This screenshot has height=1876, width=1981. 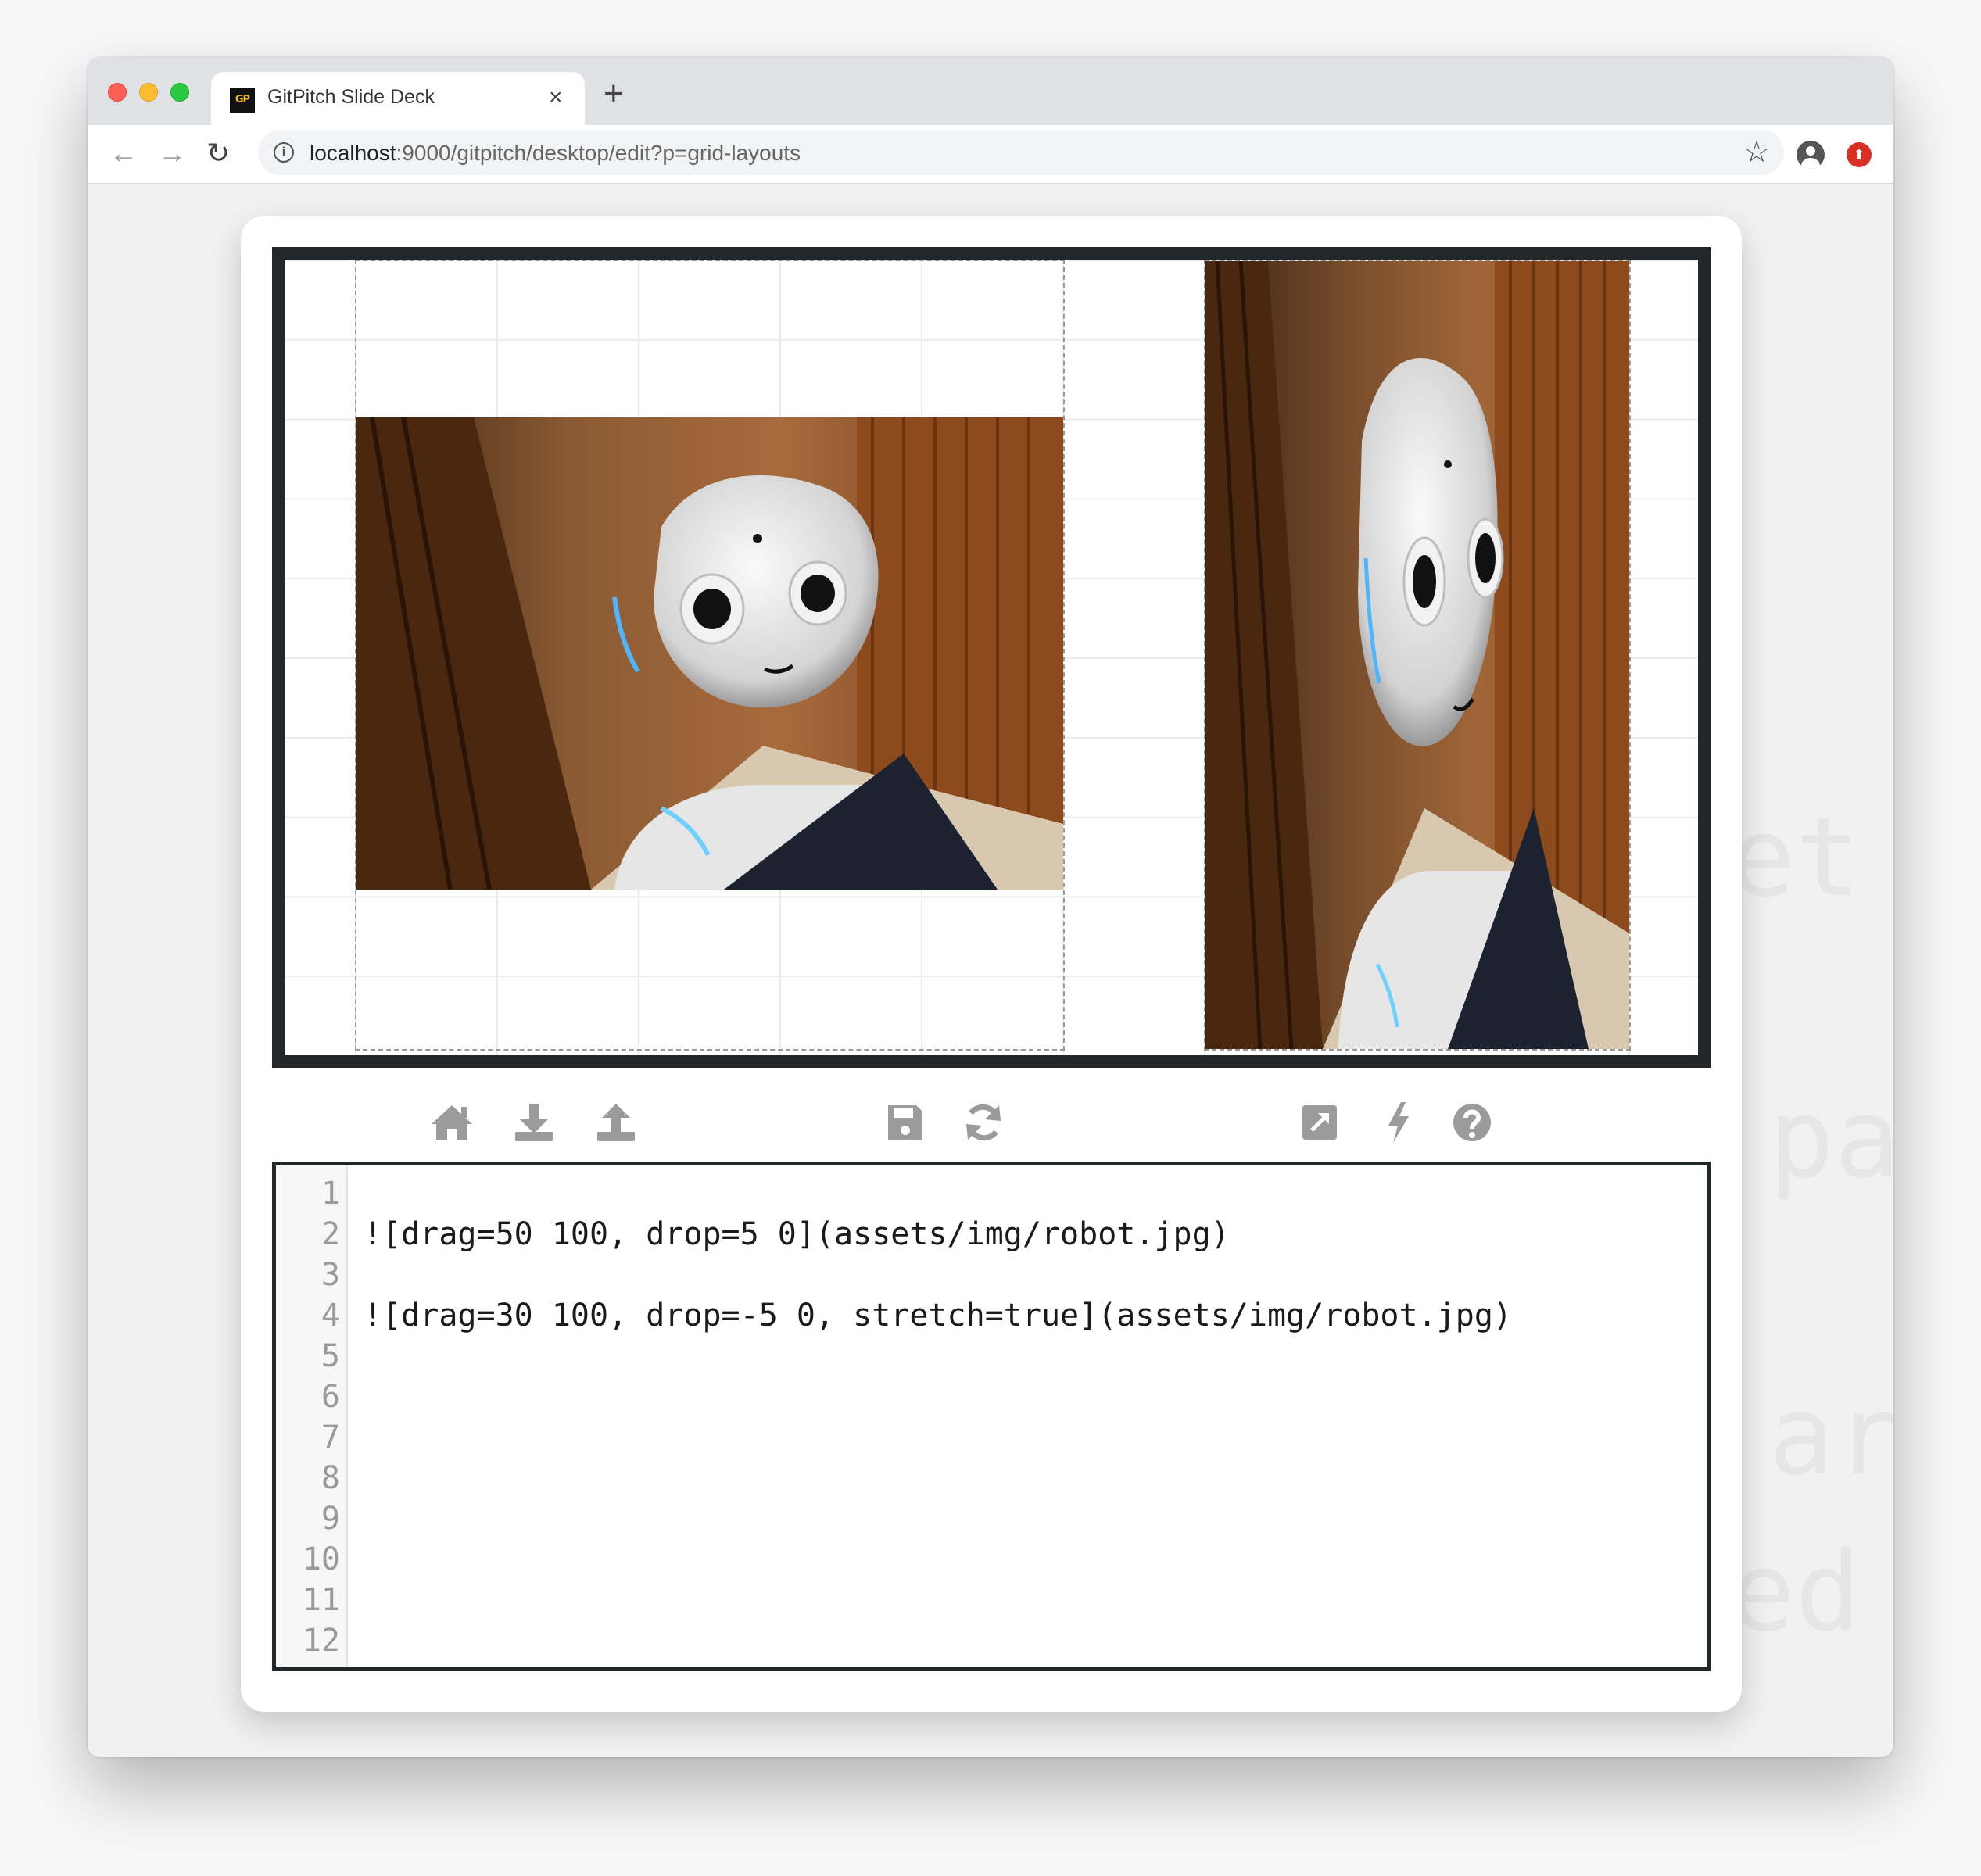 What do you see at coordinates (330, 1397) in the screenshot?
I see `line-number: 6` at bounding box center [330, 1397].